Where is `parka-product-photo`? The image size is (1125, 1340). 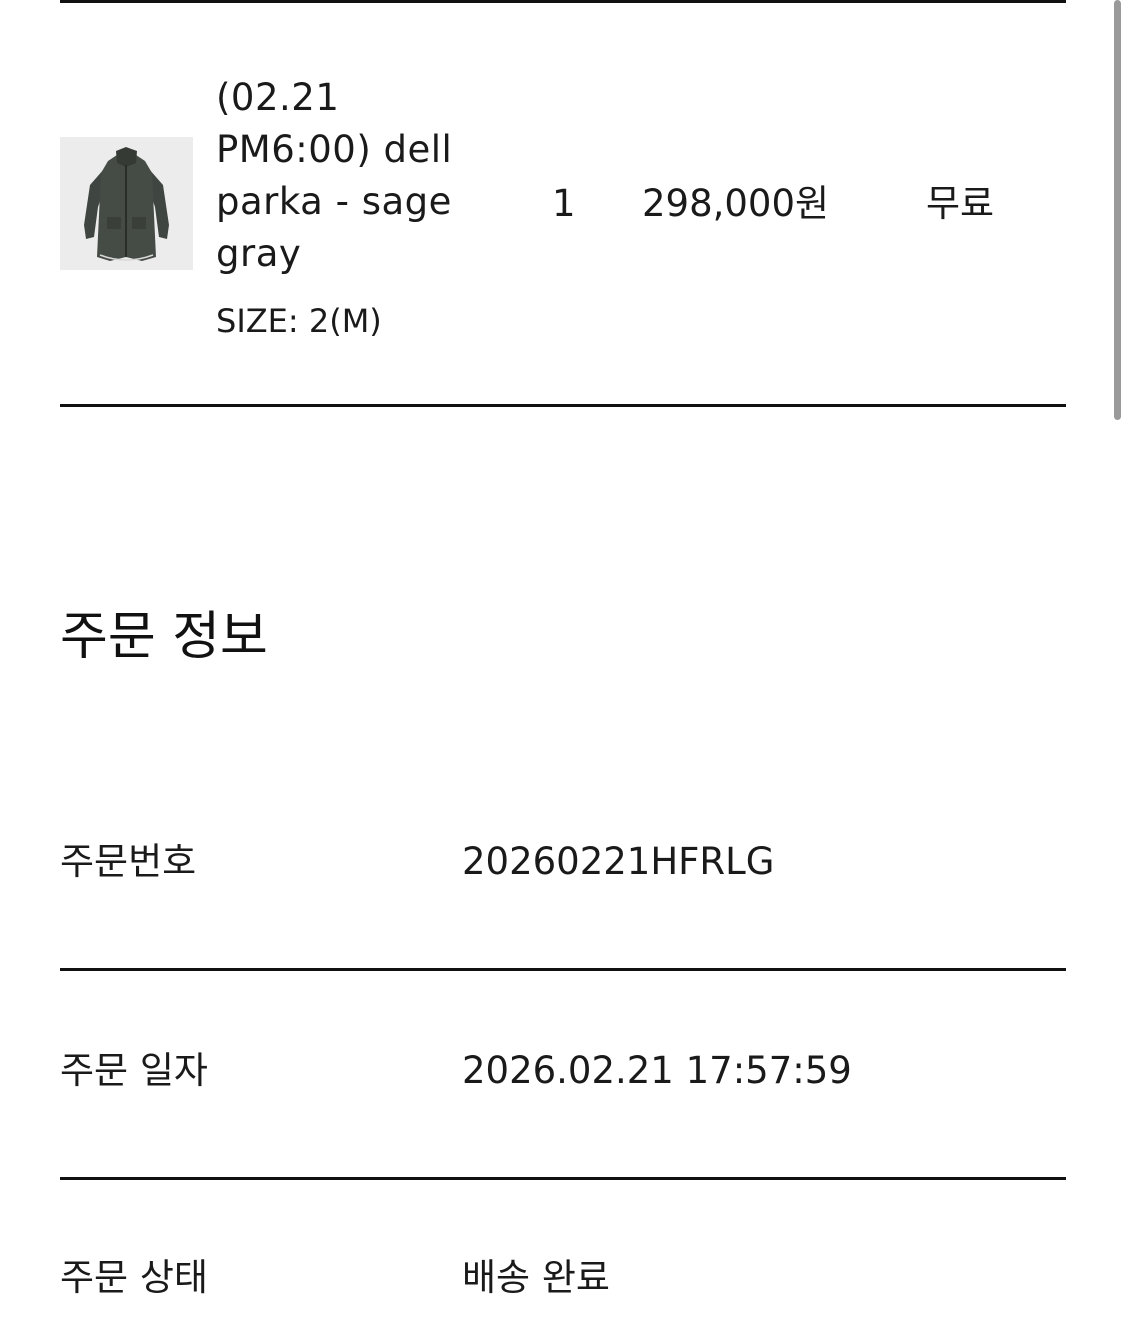
parka-product-photo is located at coordinates (126, 203).